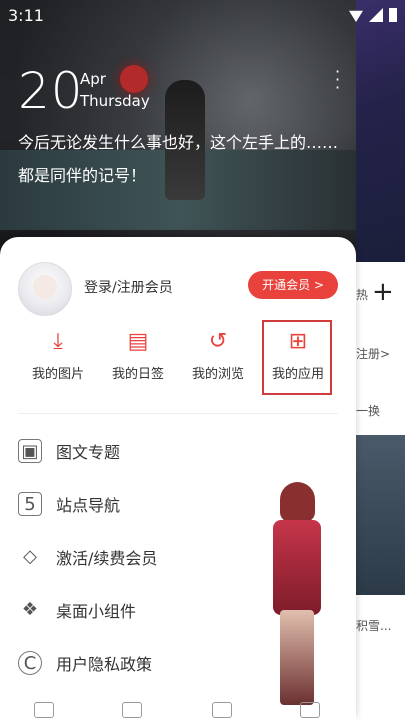 Image resolution: width=405 pixels, height=720 pixels. Describe the element at coordinates (178, 710) in the screenshot. I see `bottom-toolbar` at that location.